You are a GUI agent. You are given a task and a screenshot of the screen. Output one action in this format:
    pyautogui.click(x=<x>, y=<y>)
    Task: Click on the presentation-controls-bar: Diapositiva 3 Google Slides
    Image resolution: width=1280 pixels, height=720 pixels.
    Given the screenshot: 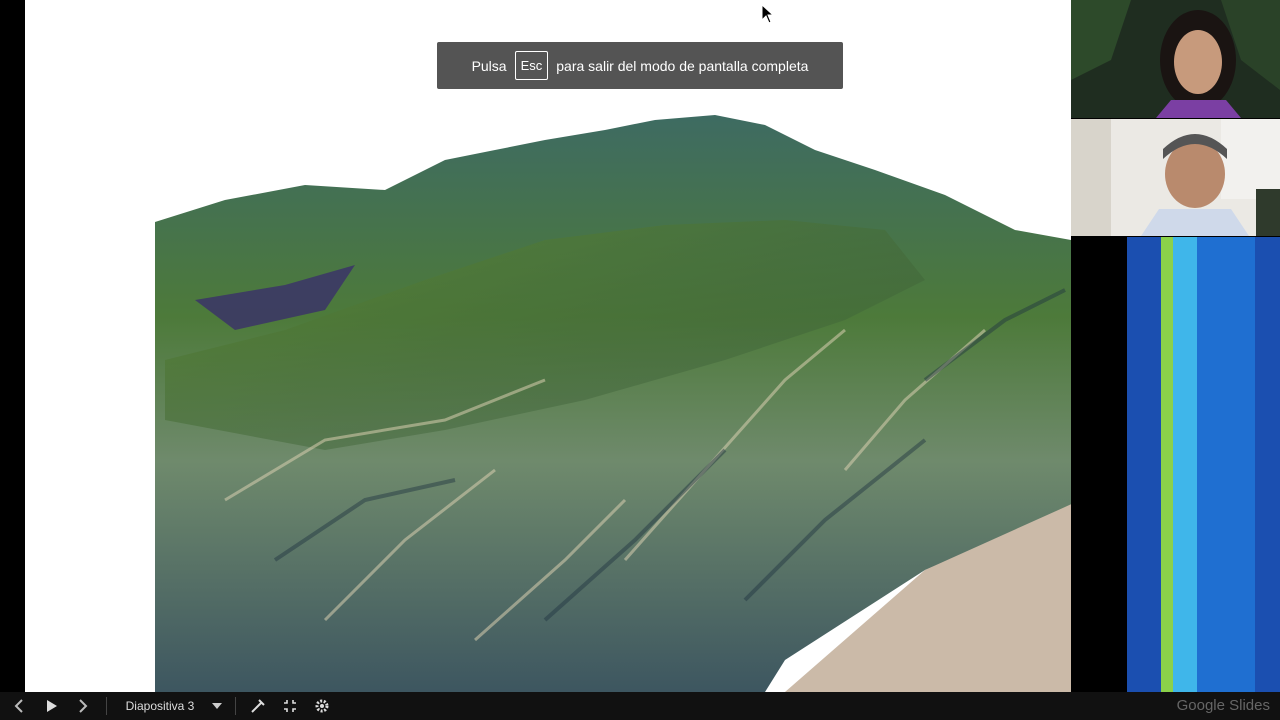 What is the action you would take?
    pyautogui.click(x=640, y=706)
    